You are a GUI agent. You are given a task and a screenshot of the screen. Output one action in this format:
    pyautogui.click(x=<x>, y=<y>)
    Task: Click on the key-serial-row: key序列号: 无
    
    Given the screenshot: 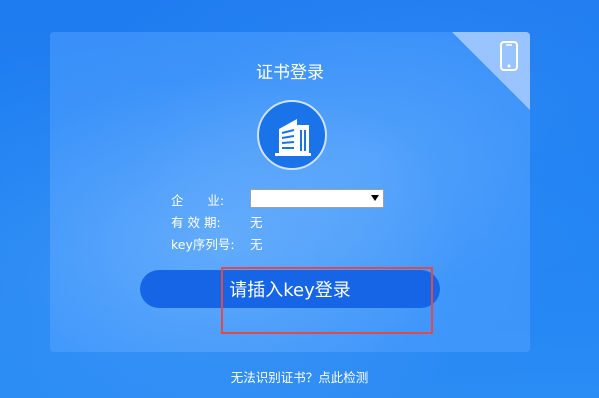 What is the action you would take?
    pyautogui.click(x=290, y=243)
    